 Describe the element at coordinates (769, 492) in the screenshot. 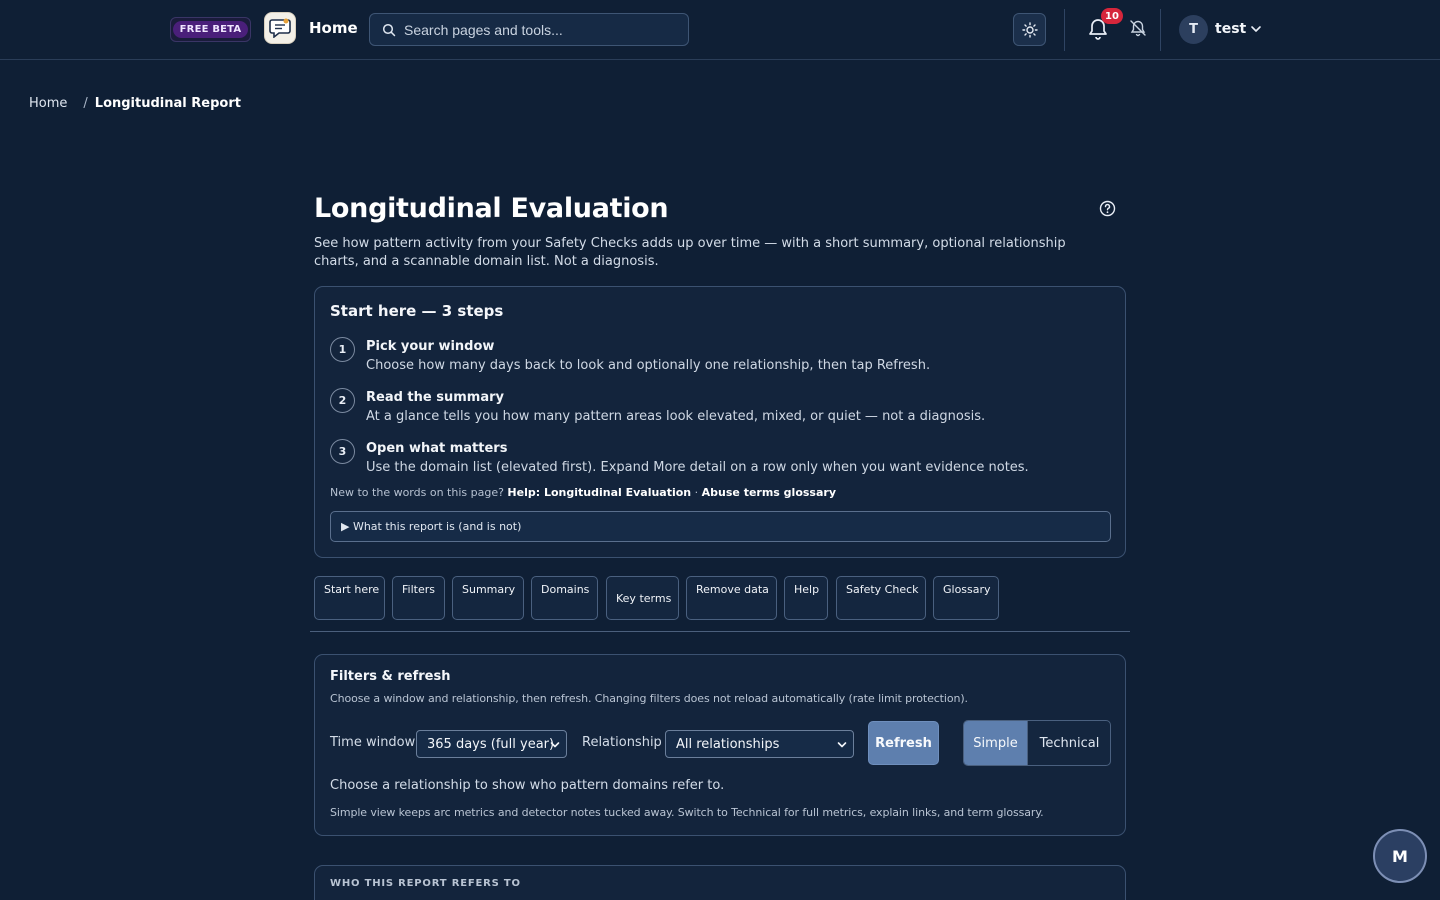

I see `abuse-terms-glossary-link: Abuse terms glossary` at that location.